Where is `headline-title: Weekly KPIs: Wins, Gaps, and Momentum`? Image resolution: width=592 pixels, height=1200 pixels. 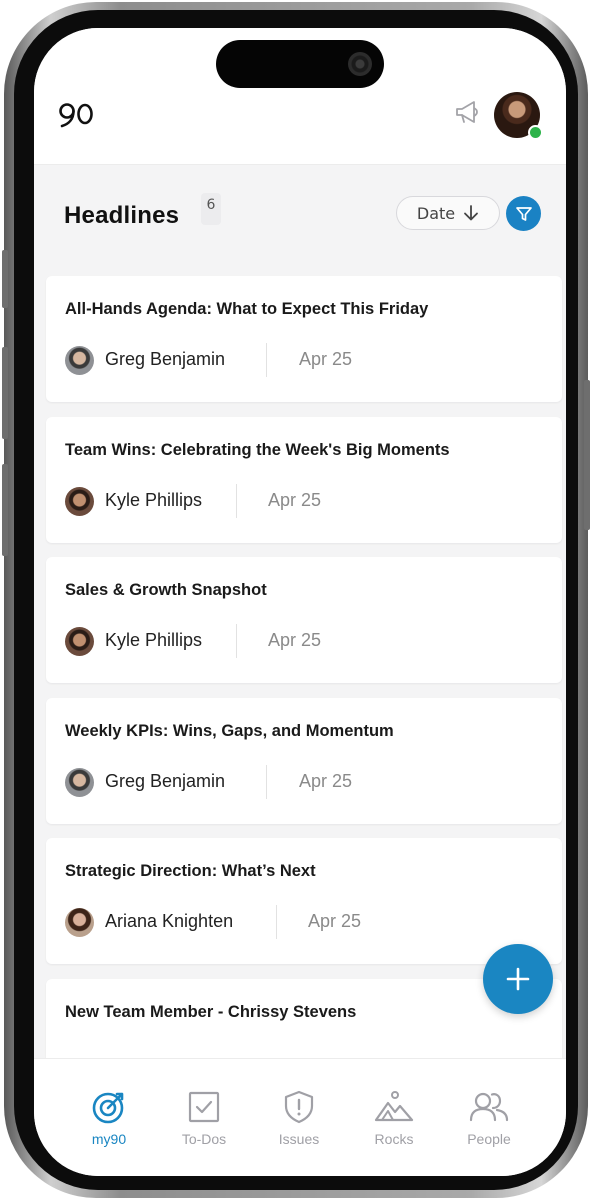 headline-title: Weekly KPIs: Wins, Gaps, and Momentum is located at coordinates (229, 731).